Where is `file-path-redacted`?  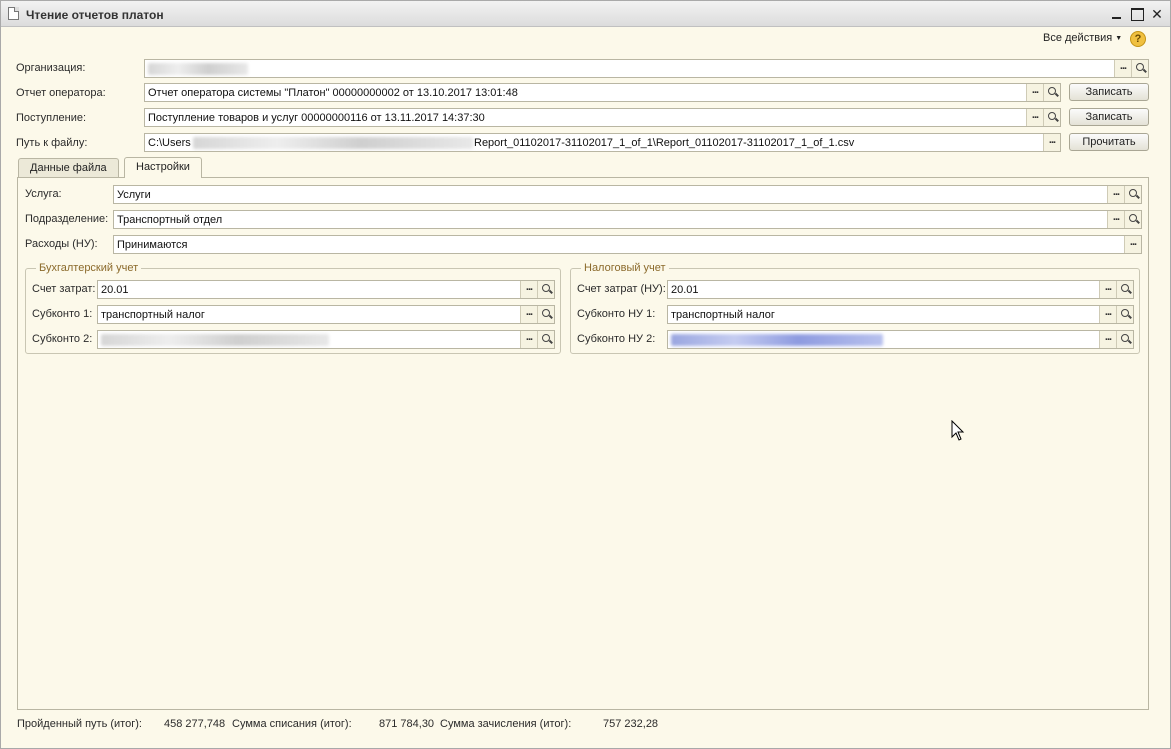 file-path-redacted is located at coordinates (333, 143).